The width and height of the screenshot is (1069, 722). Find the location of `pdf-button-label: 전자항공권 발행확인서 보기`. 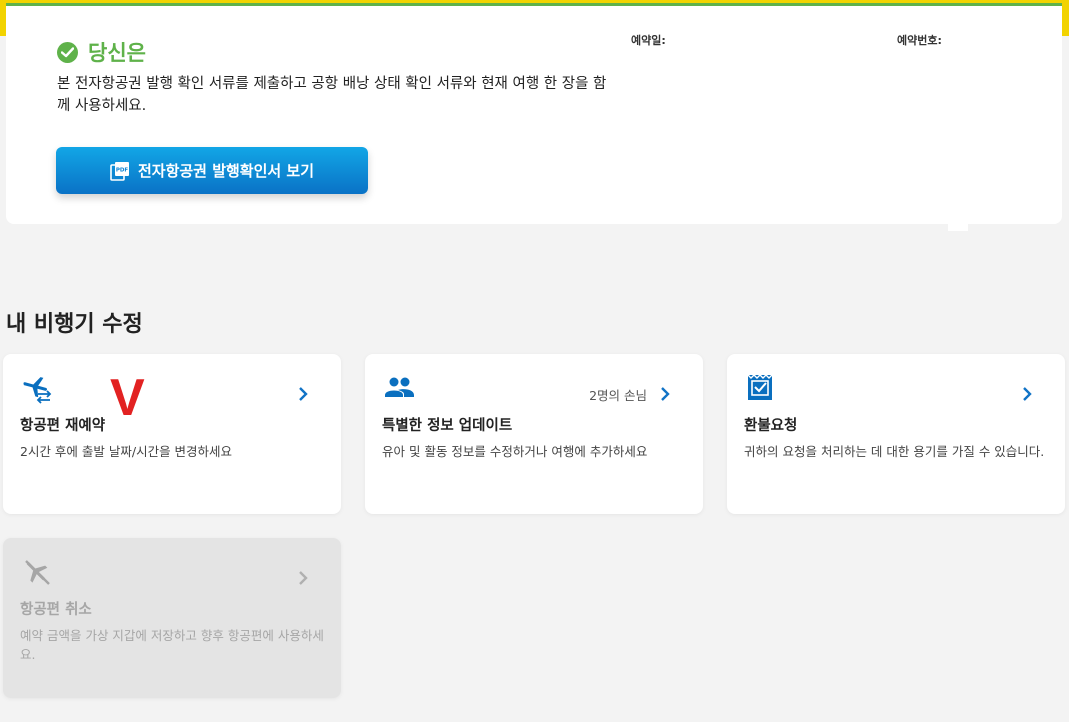

pdf-button-label: 전자항공권 발행확인서 보기 is located at coordinates (226, 171).